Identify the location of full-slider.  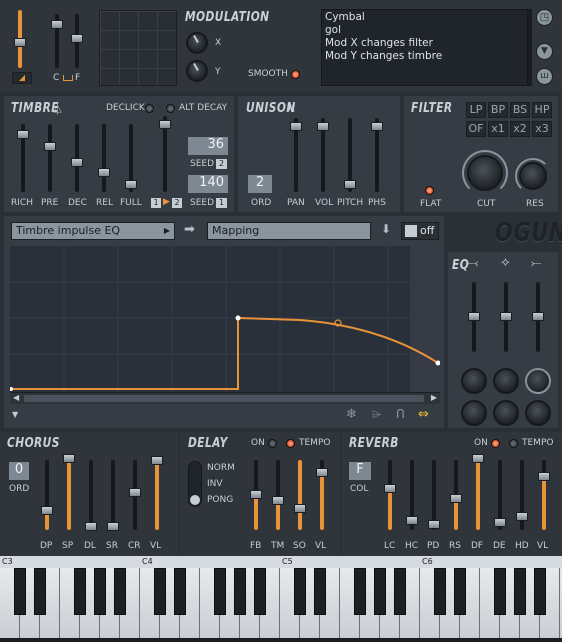
(131, 158).